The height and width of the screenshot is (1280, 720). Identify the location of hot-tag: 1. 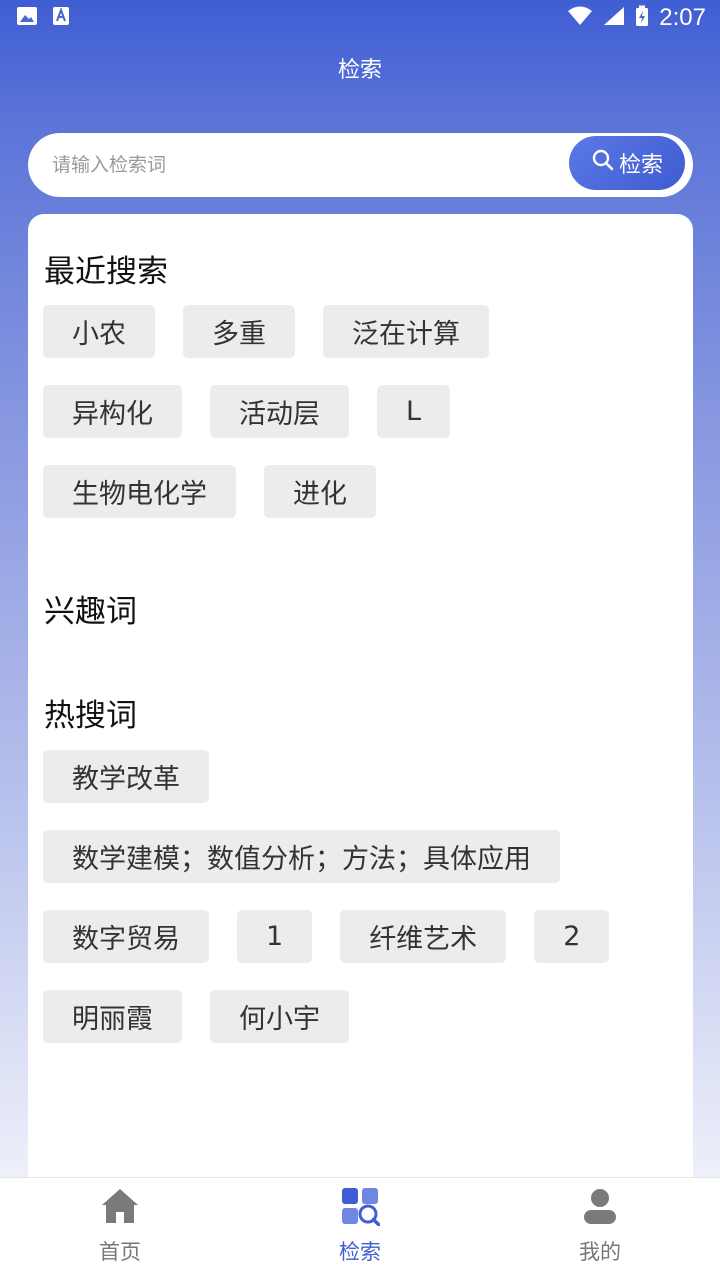
(275, 936).